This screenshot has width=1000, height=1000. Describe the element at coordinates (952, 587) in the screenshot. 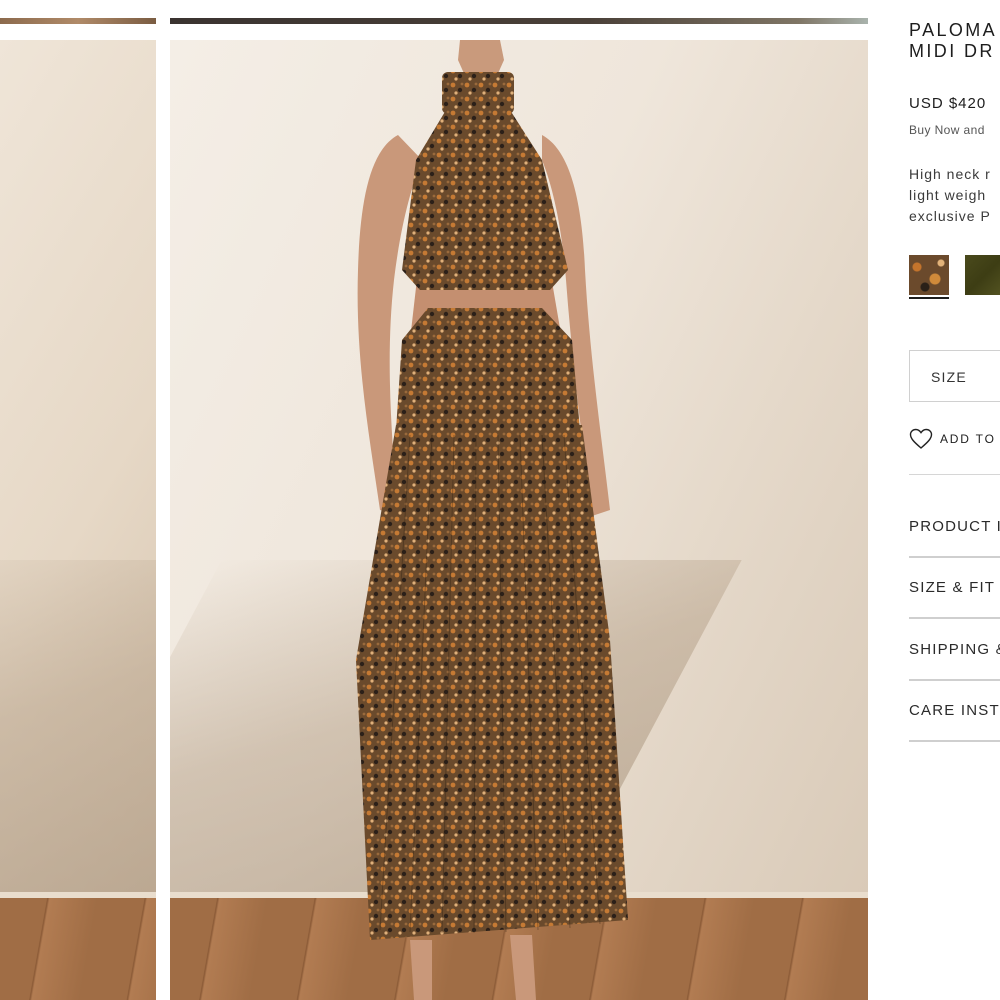

I see `accordion-label: SIZE & FIT` at that location.